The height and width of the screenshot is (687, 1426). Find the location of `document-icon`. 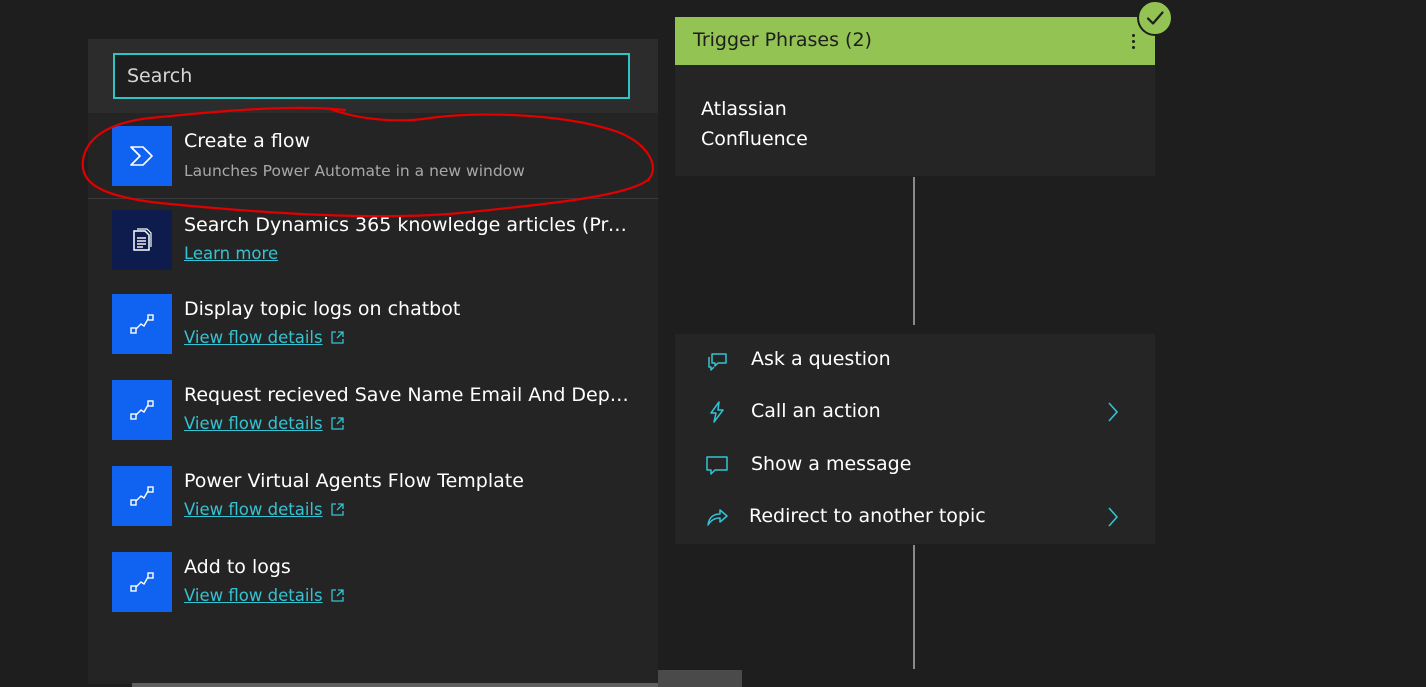

document-icon is located at coordinates (142, 240).